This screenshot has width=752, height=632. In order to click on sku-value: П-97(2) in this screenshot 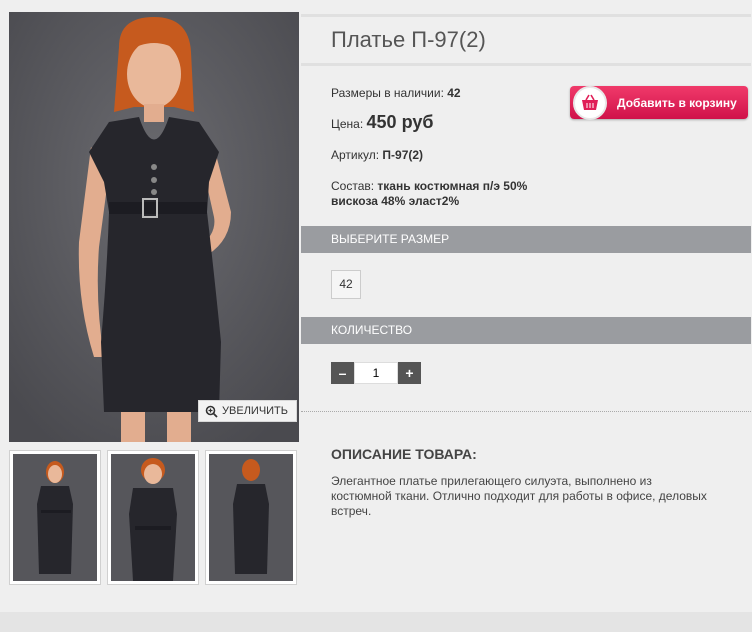, I will do `click(403, 155)`.